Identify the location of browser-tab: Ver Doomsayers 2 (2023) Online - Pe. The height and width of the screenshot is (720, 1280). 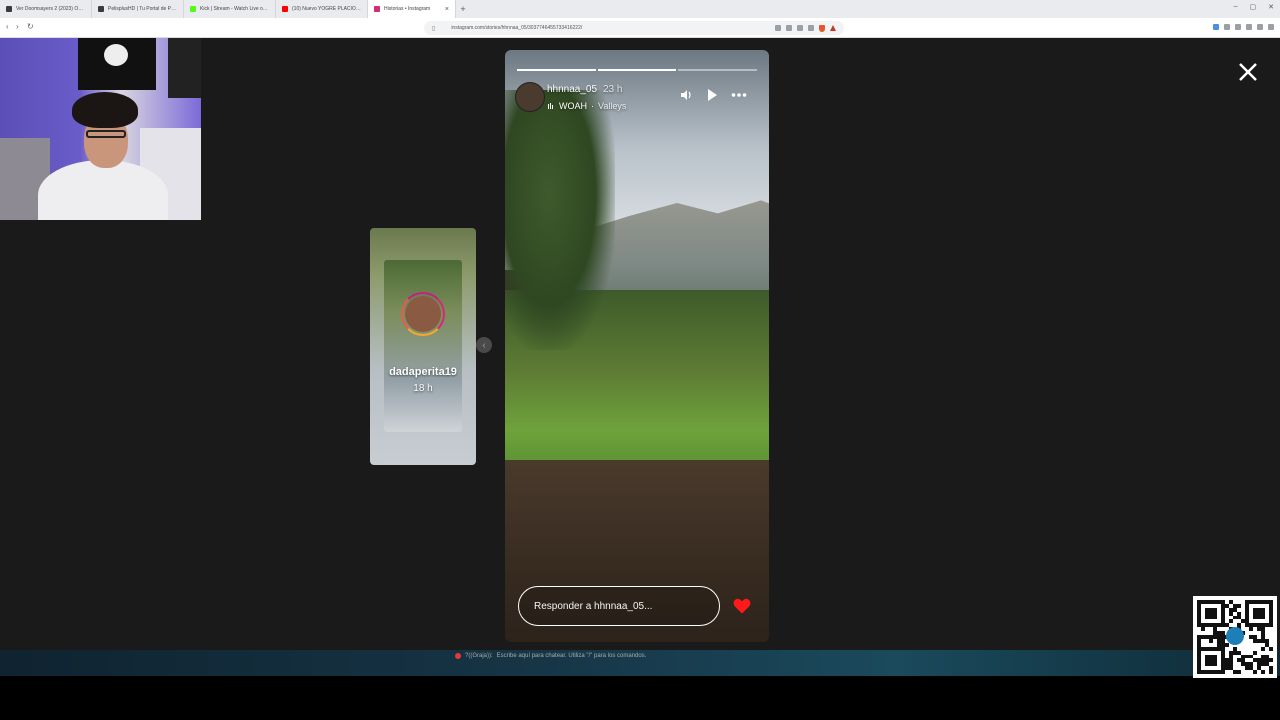
(46, 9).